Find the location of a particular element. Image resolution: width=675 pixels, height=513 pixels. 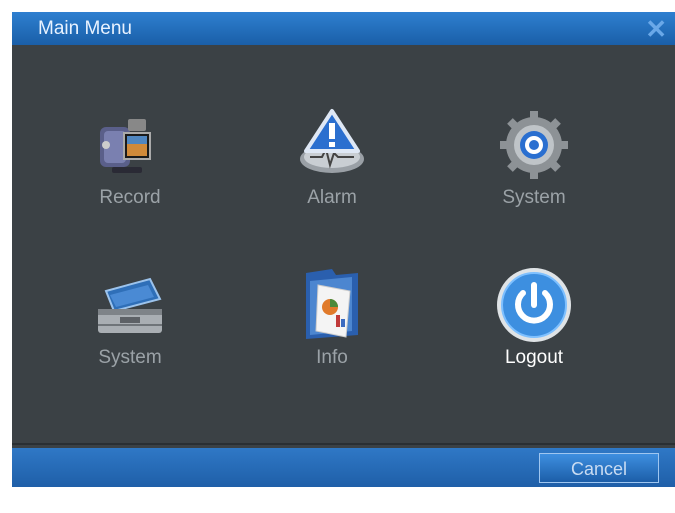

menu-label-info: Info is located at coordinates (332, 357).